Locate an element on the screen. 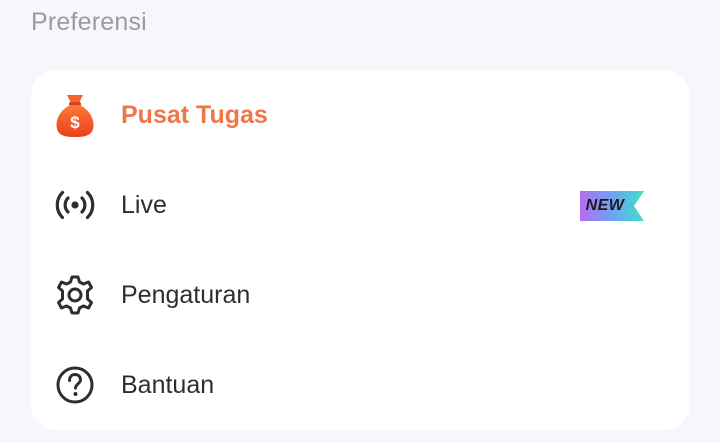  help-circle-icon is located at coordinates (75, 385).